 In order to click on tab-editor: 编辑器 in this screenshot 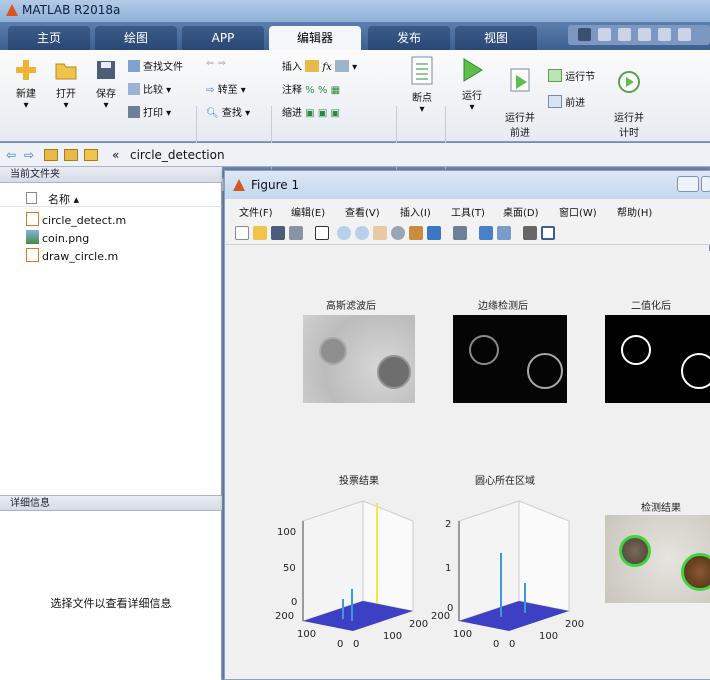, I will do `click(315, 38)`.